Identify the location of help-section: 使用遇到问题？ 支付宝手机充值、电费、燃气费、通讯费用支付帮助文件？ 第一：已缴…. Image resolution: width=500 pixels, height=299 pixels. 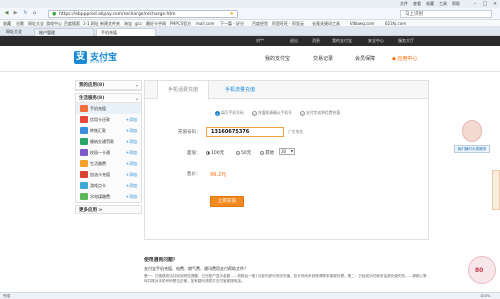
(286, 270).